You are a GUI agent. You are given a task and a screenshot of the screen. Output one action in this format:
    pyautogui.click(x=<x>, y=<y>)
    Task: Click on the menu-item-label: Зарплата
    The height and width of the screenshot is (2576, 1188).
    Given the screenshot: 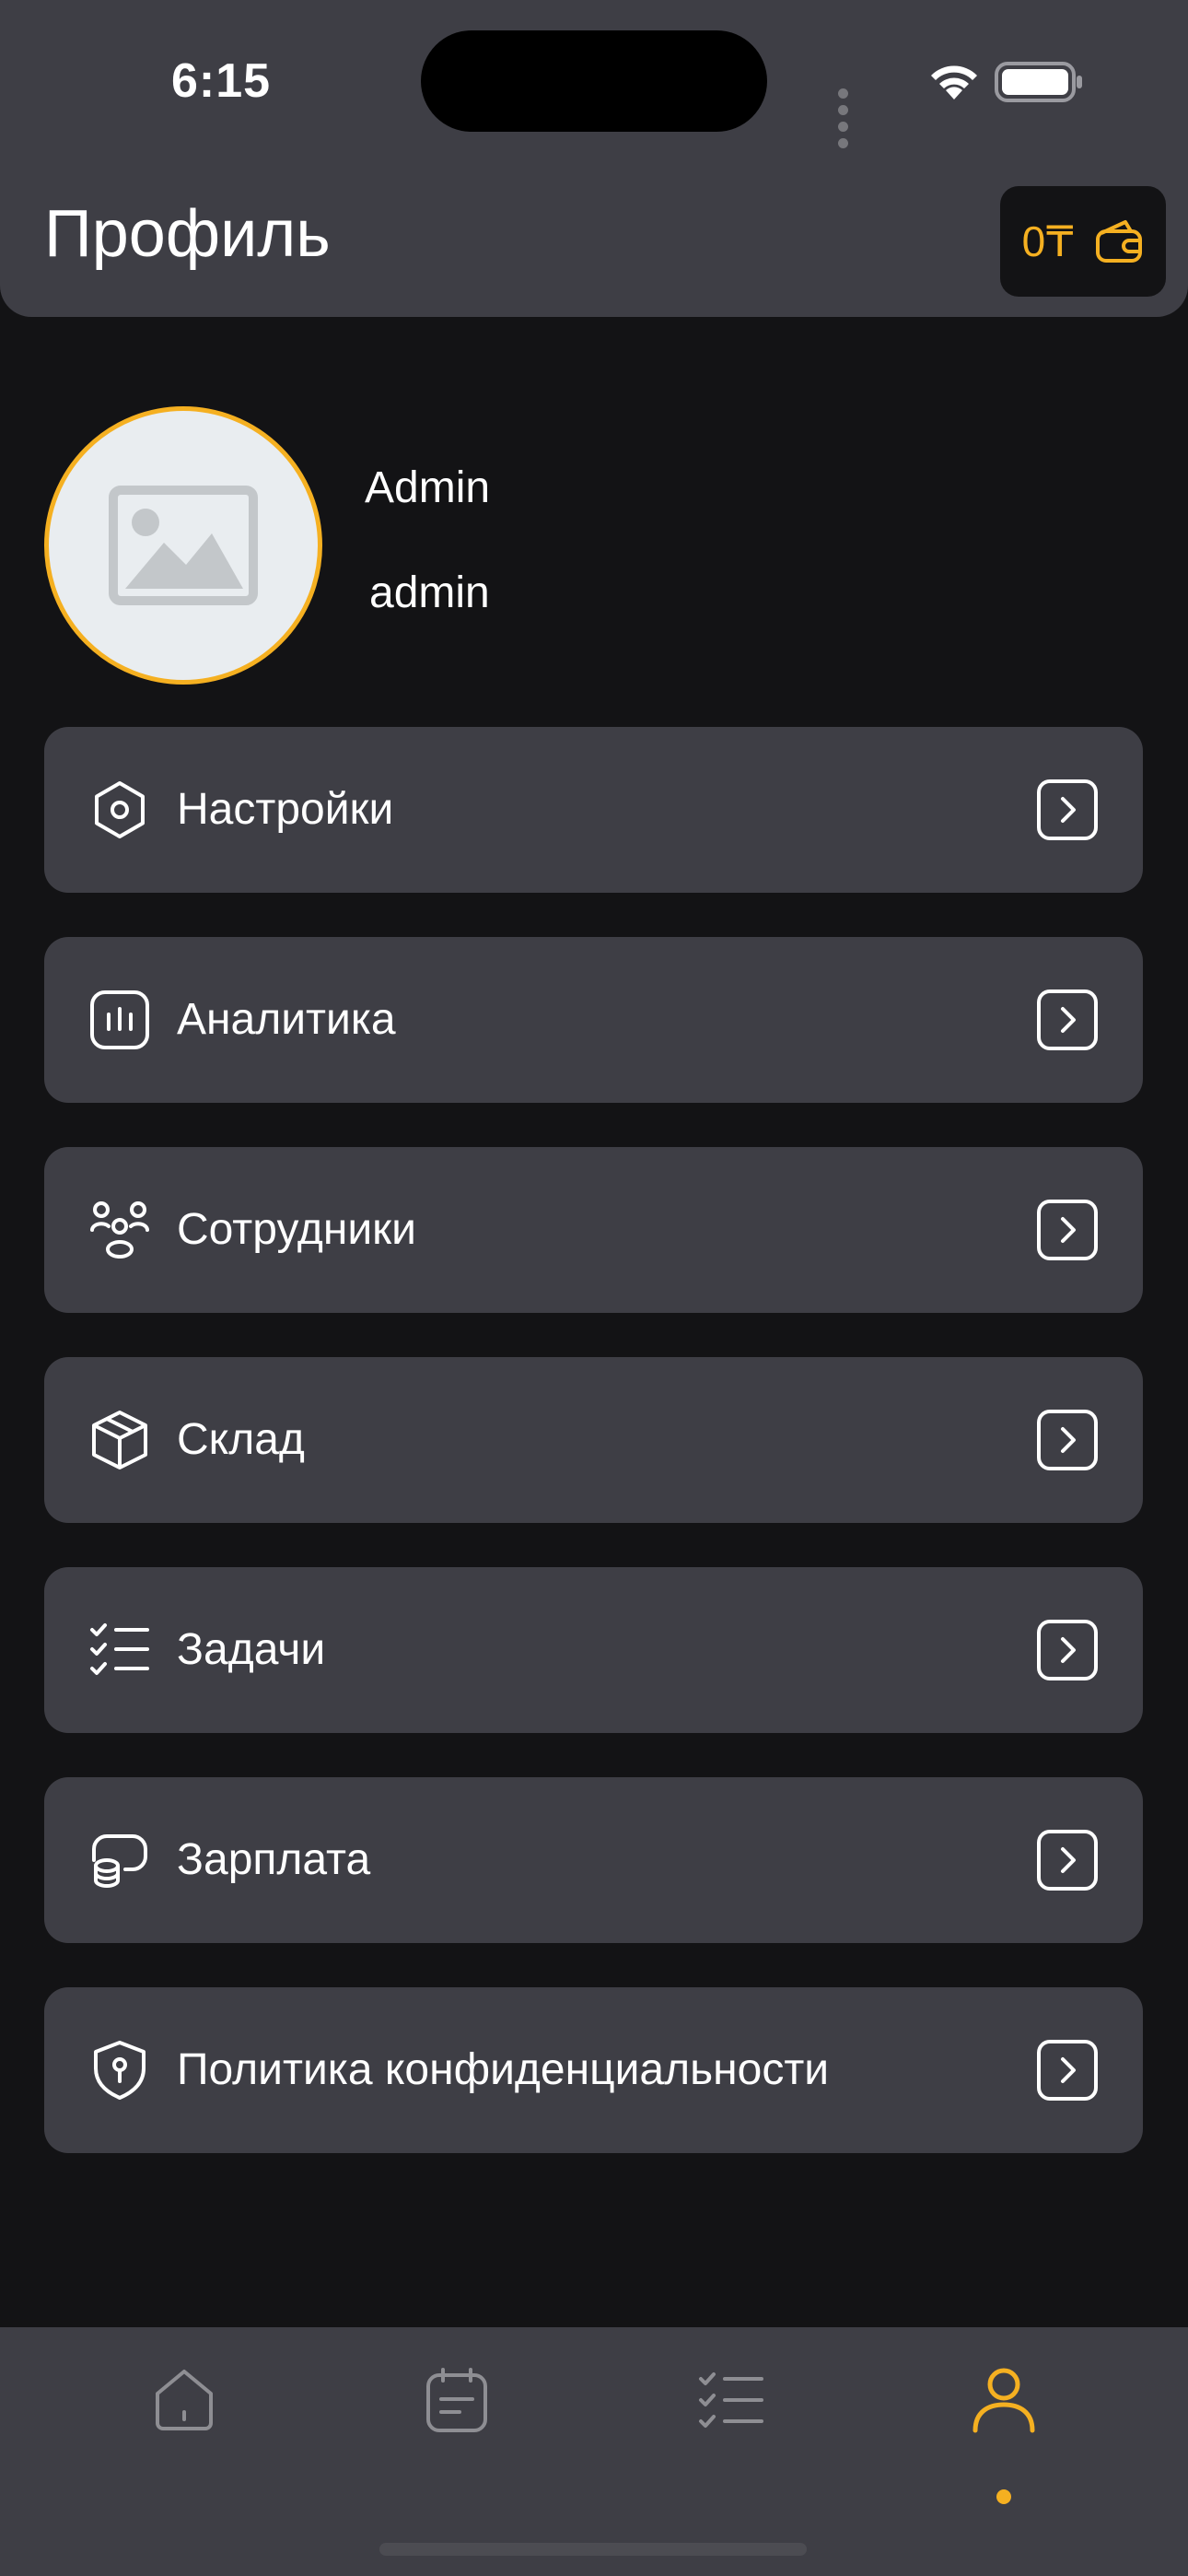 What is the action you would take?
    pyautogui.click(x=274, y=1860)
    